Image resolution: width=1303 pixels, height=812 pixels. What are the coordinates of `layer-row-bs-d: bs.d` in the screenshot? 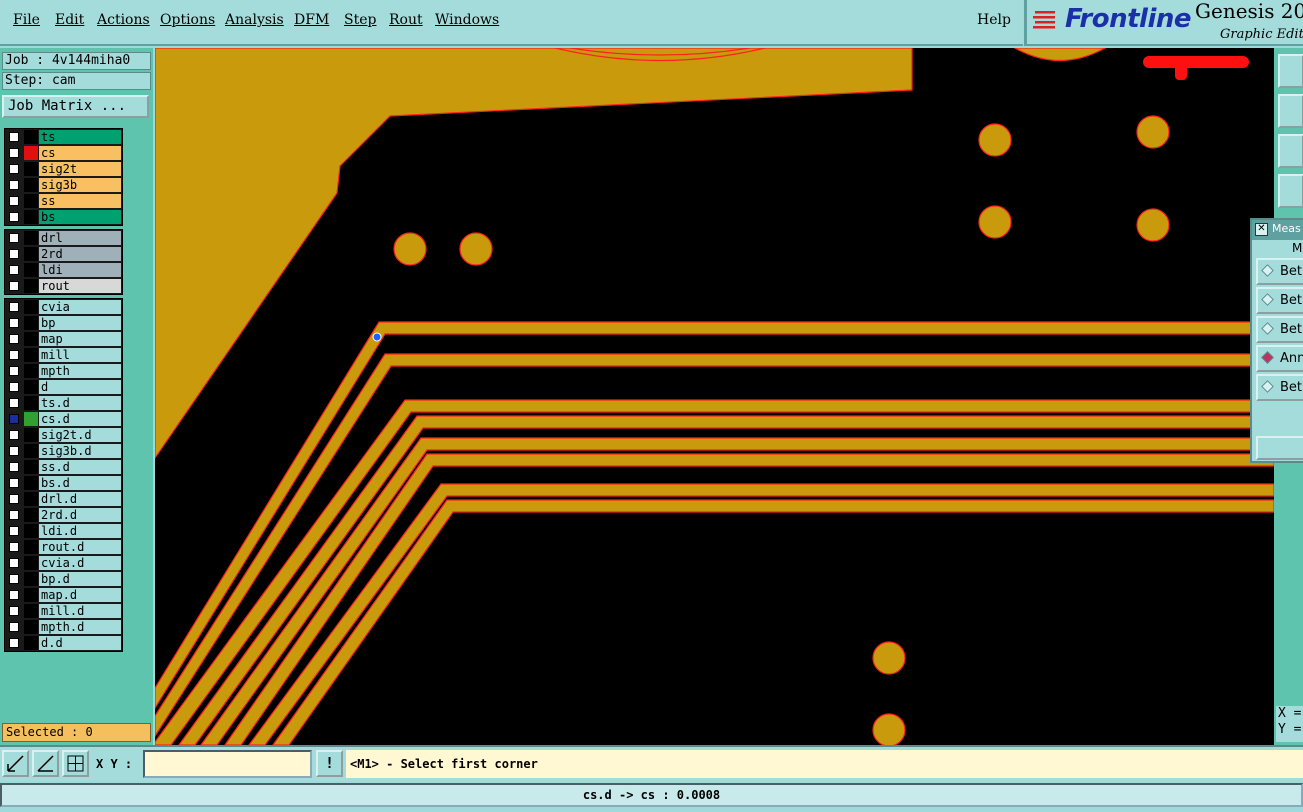 It's located at (63, 483).